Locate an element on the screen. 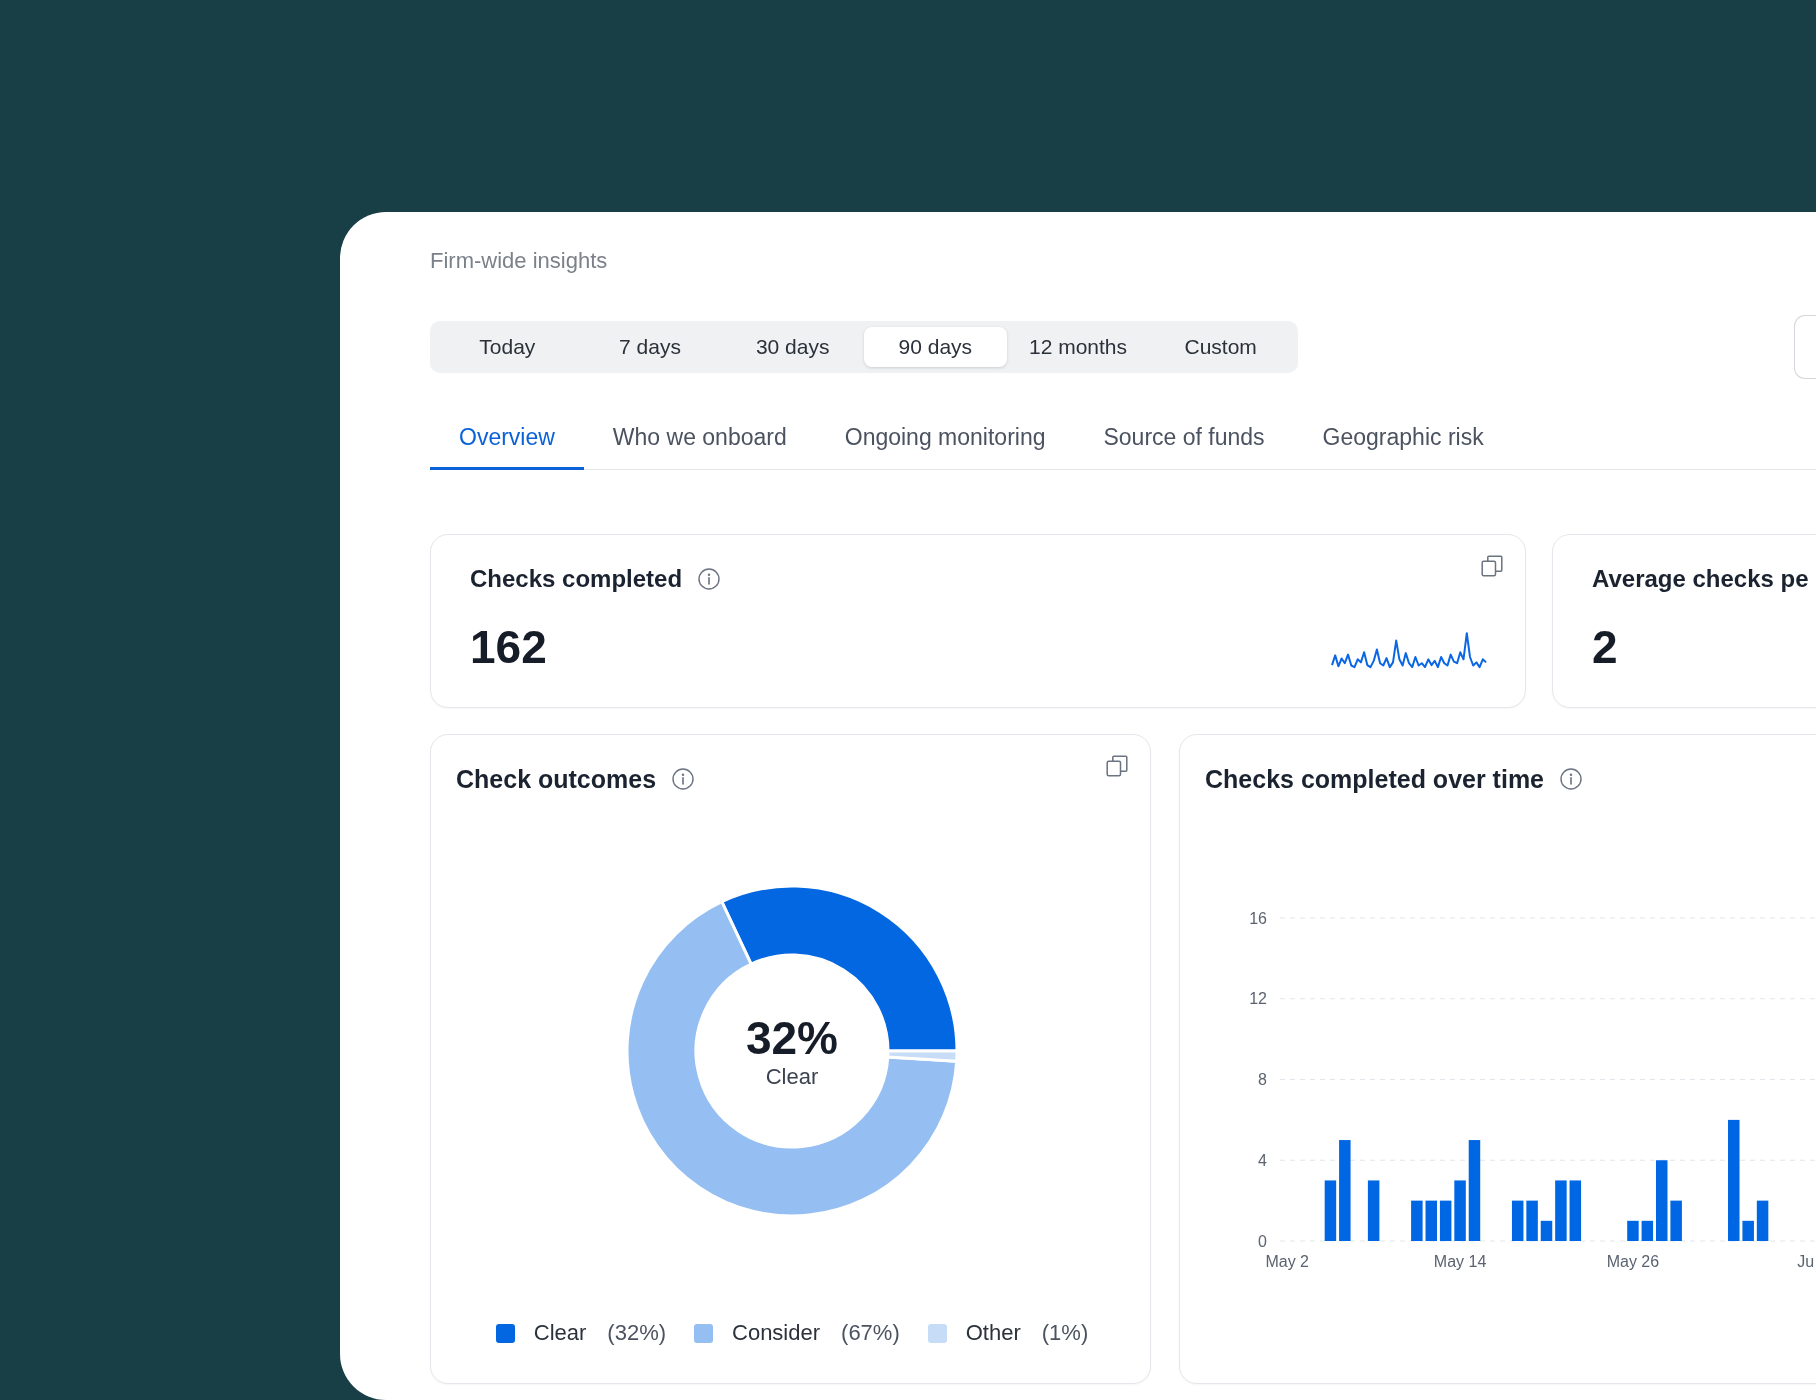 This screenshot has width=1816, height=1400. card-title: Check outcomes is located at coordinates (556, 779).